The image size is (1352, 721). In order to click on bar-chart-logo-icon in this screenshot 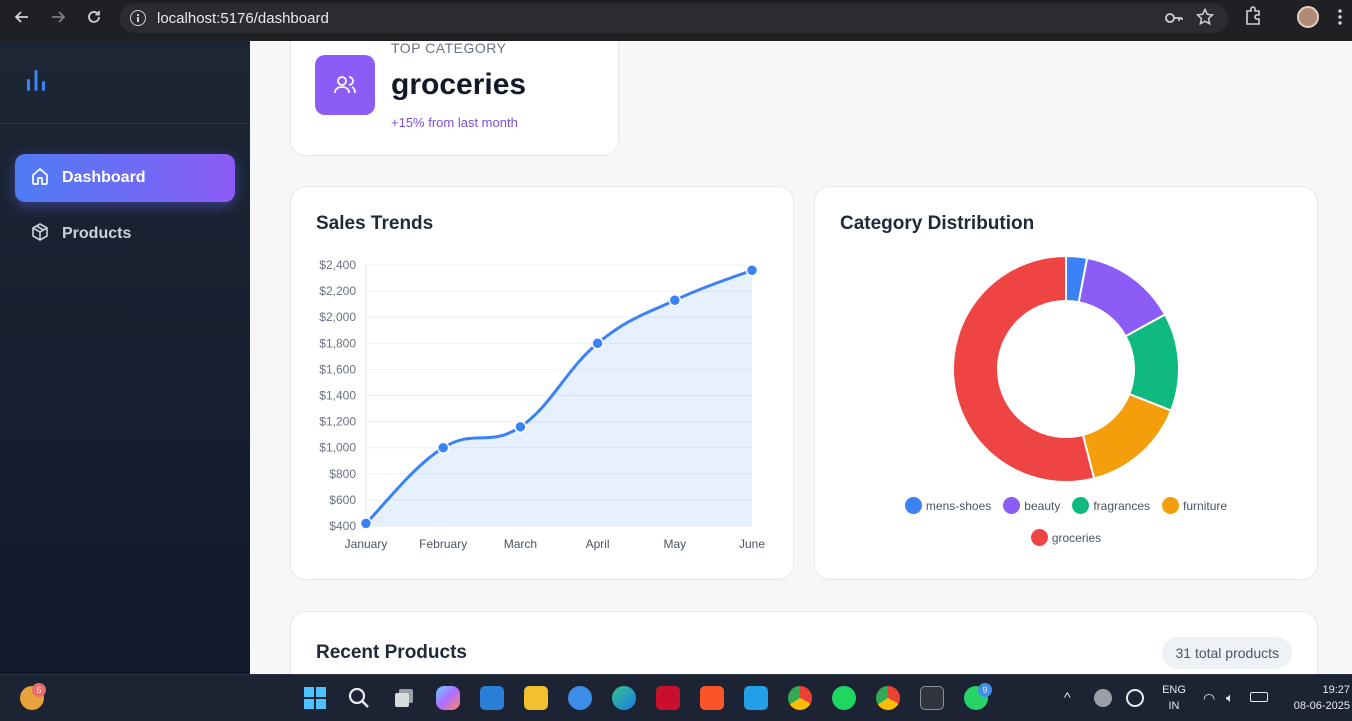, I will do `click(36, 82)`.